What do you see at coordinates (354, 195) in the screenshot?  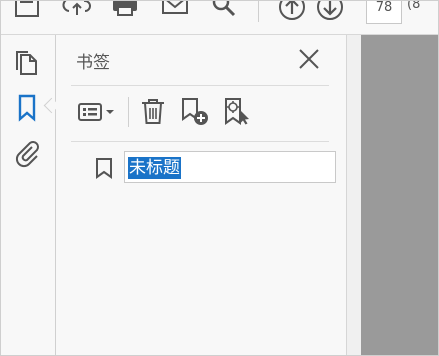 I see `panel-splitter` at bounding box center [354, 195].